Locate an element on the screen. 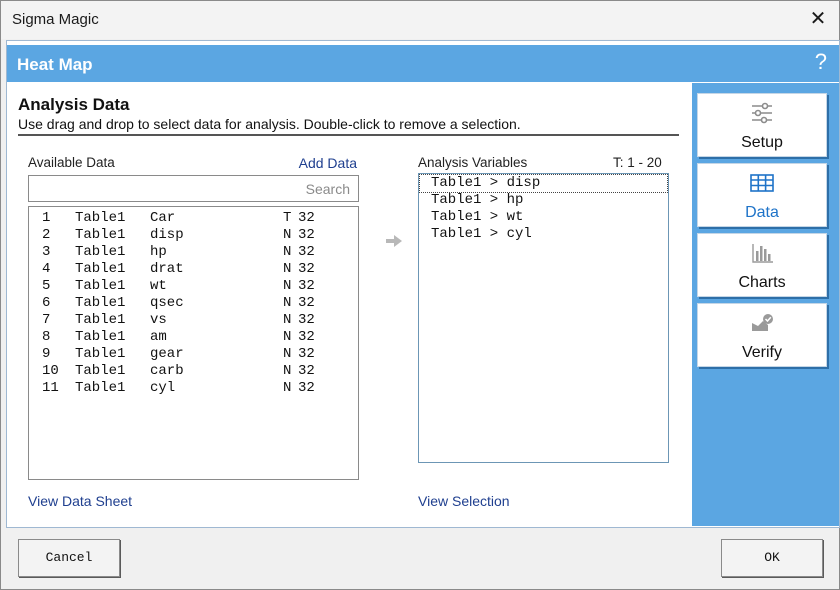 The width and height of the screenshot is (840, 590). row-variable: drat is located at coordinates (167, 269).